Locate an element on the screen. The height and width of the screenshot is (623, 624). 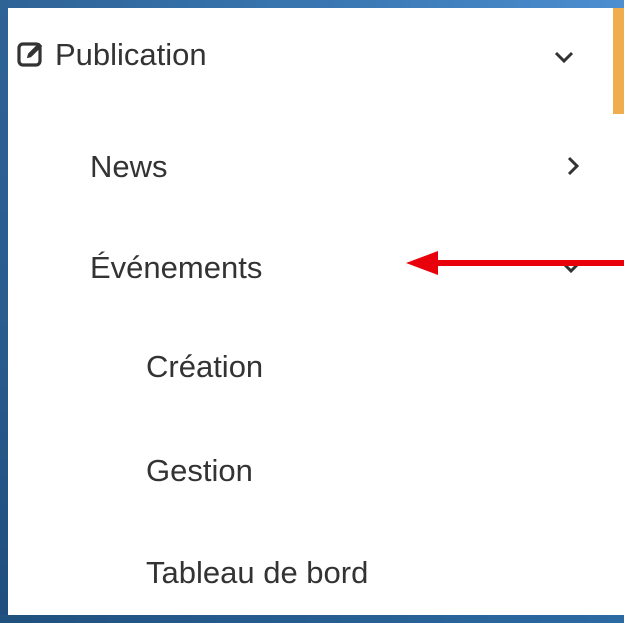
menu-item-creation: Création is located at coordinates (204, 366).